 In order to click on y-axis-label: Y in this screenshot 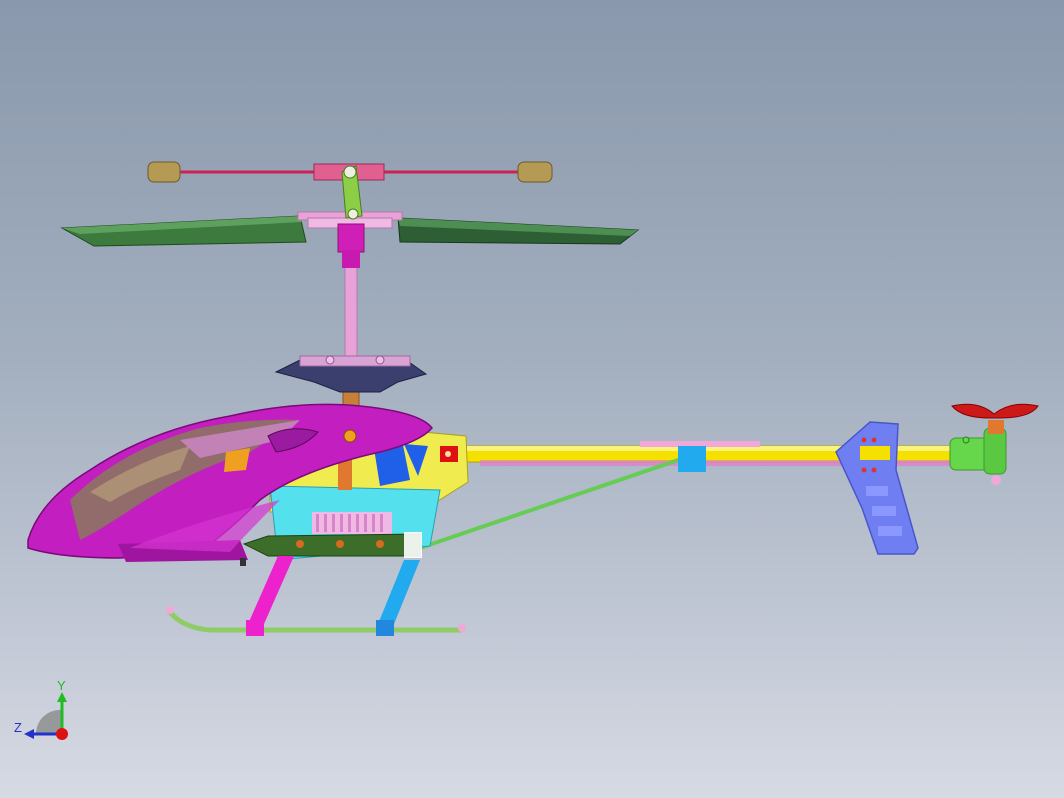, I will do `click(61, 685)`.